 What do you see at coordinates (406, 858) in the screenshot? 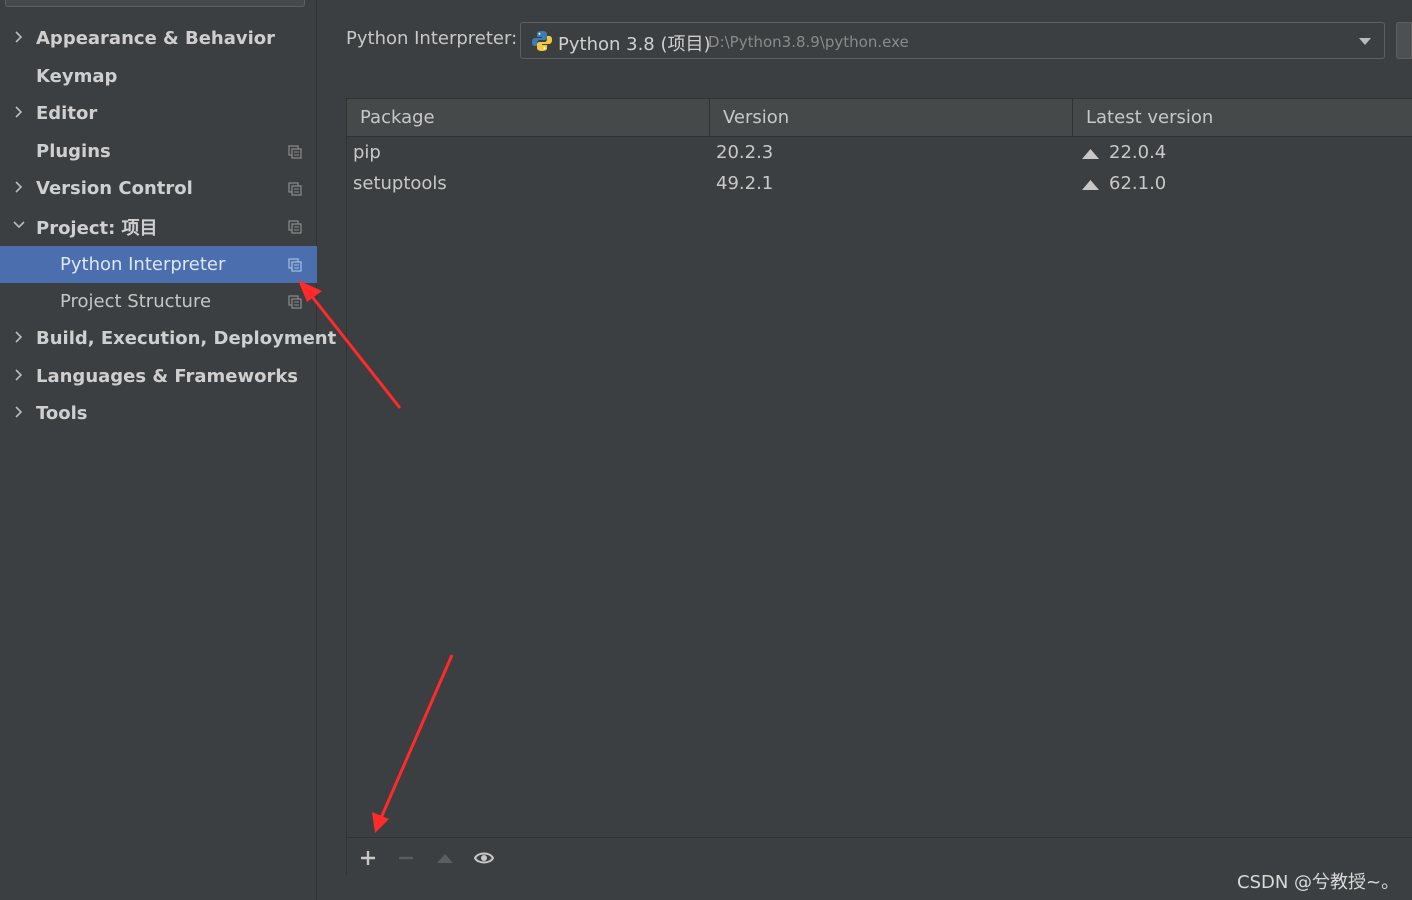
I see `minus-icon` at bounding box center [406, 858].